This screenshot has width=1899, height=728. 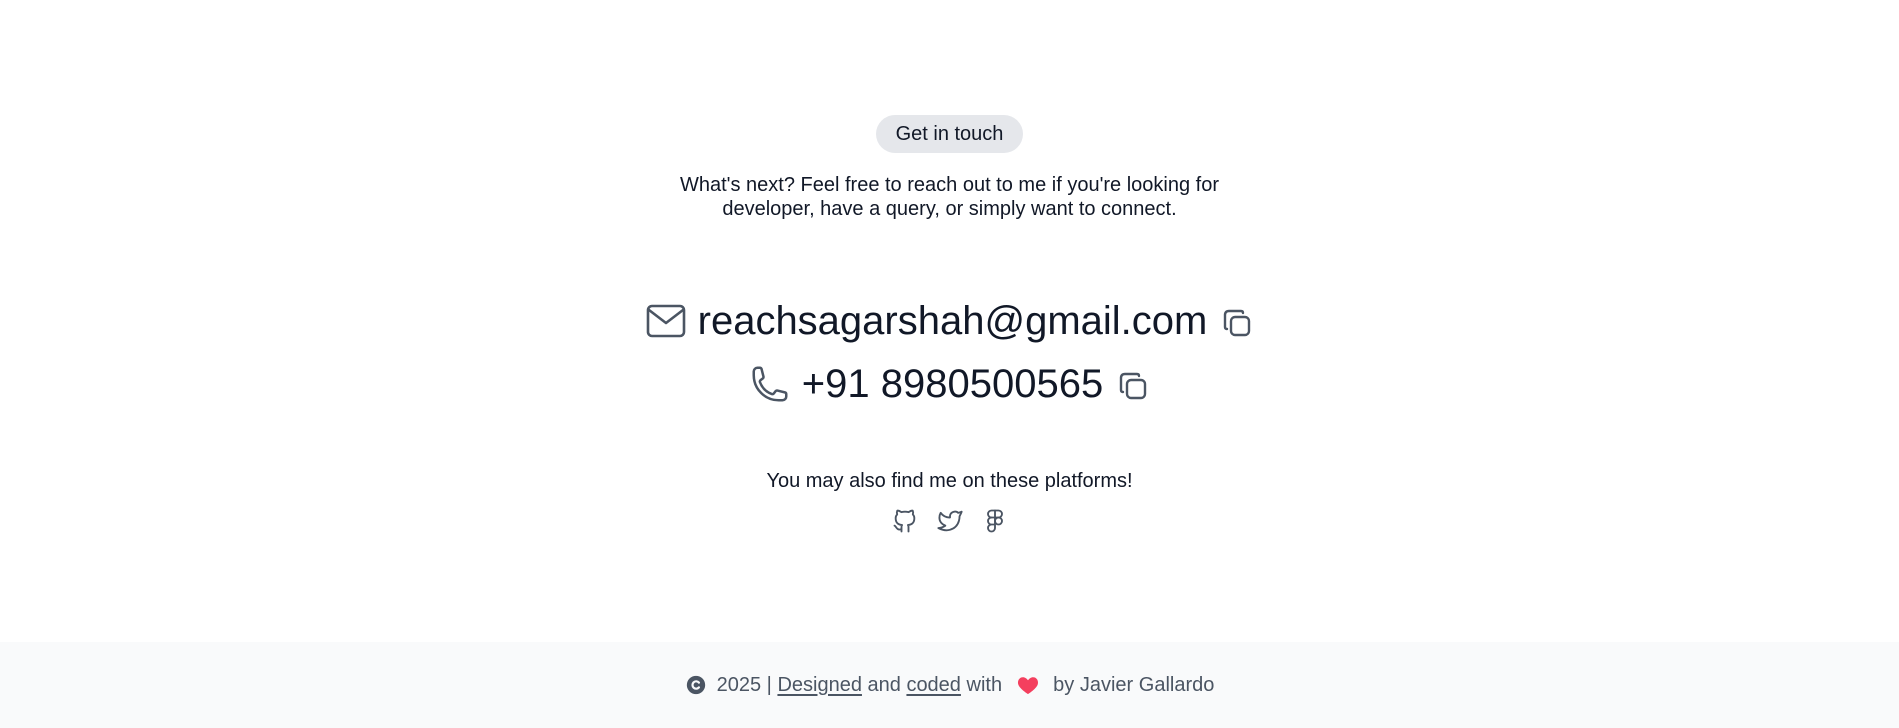 What do you see at coordinates (1028, 685) in the screenshot?
I see `heart-icon` at bounding box center [1028, 685].